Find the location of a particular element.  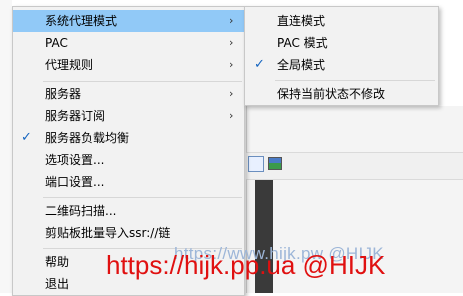

proxy-mode-submenu: 直连模式 PAC 模式 ✓ 全局模式 保持当前状态不修改 is located at coordinates (341, 56).